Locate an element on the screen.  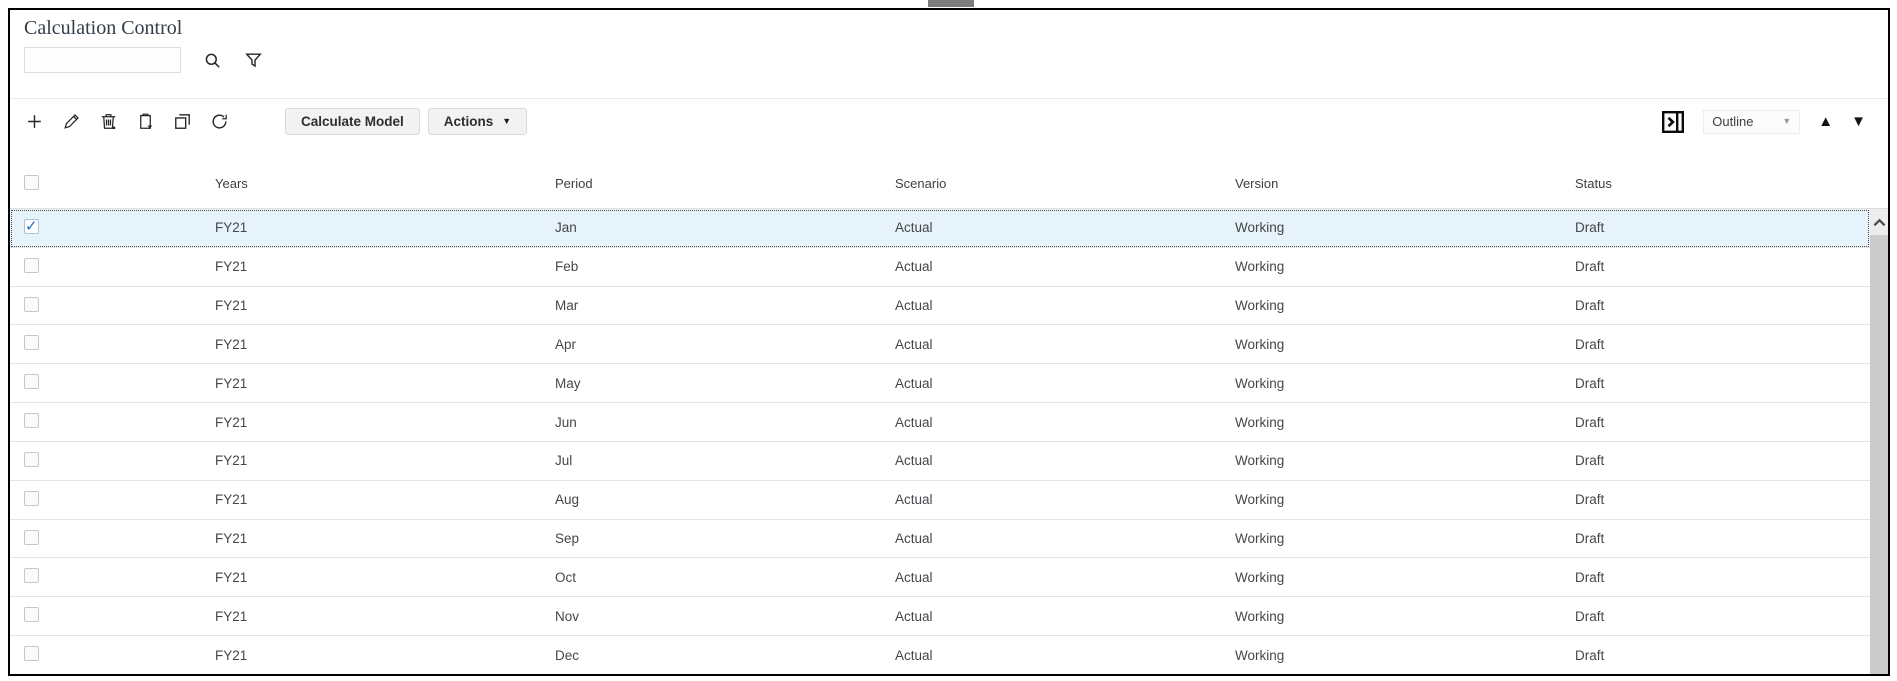
edit-button is located at coordinates (71, 122).